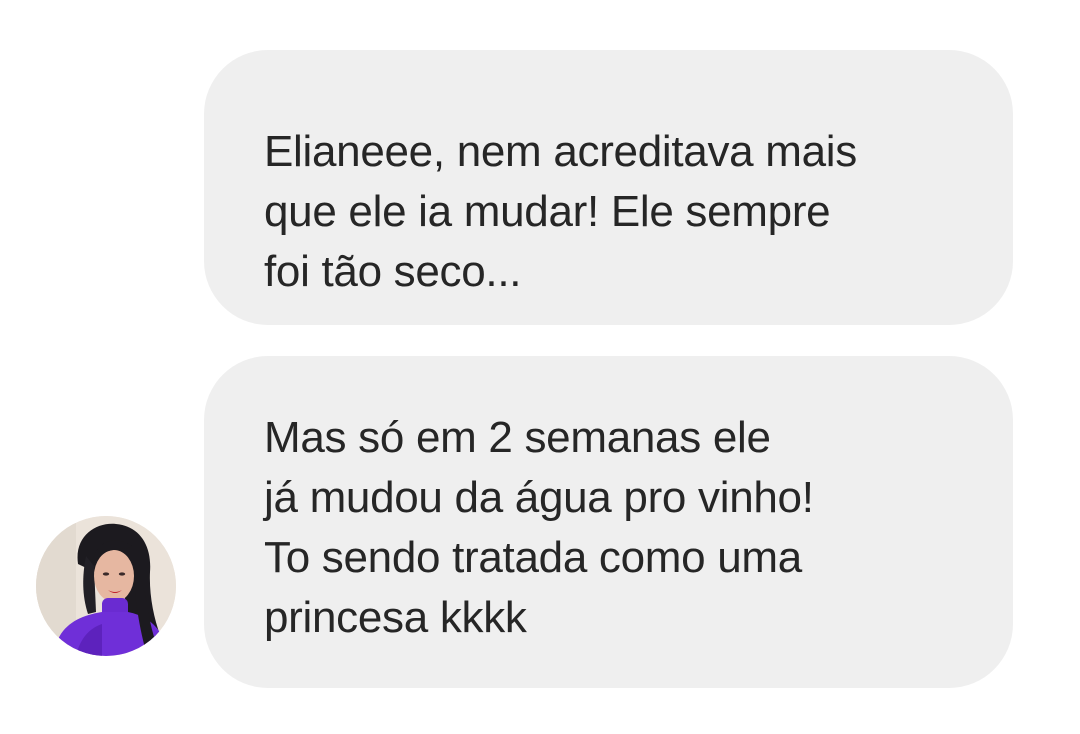  I want to click on message-text-line: Elianeee, nem acreditava mais, so click(560, 151).